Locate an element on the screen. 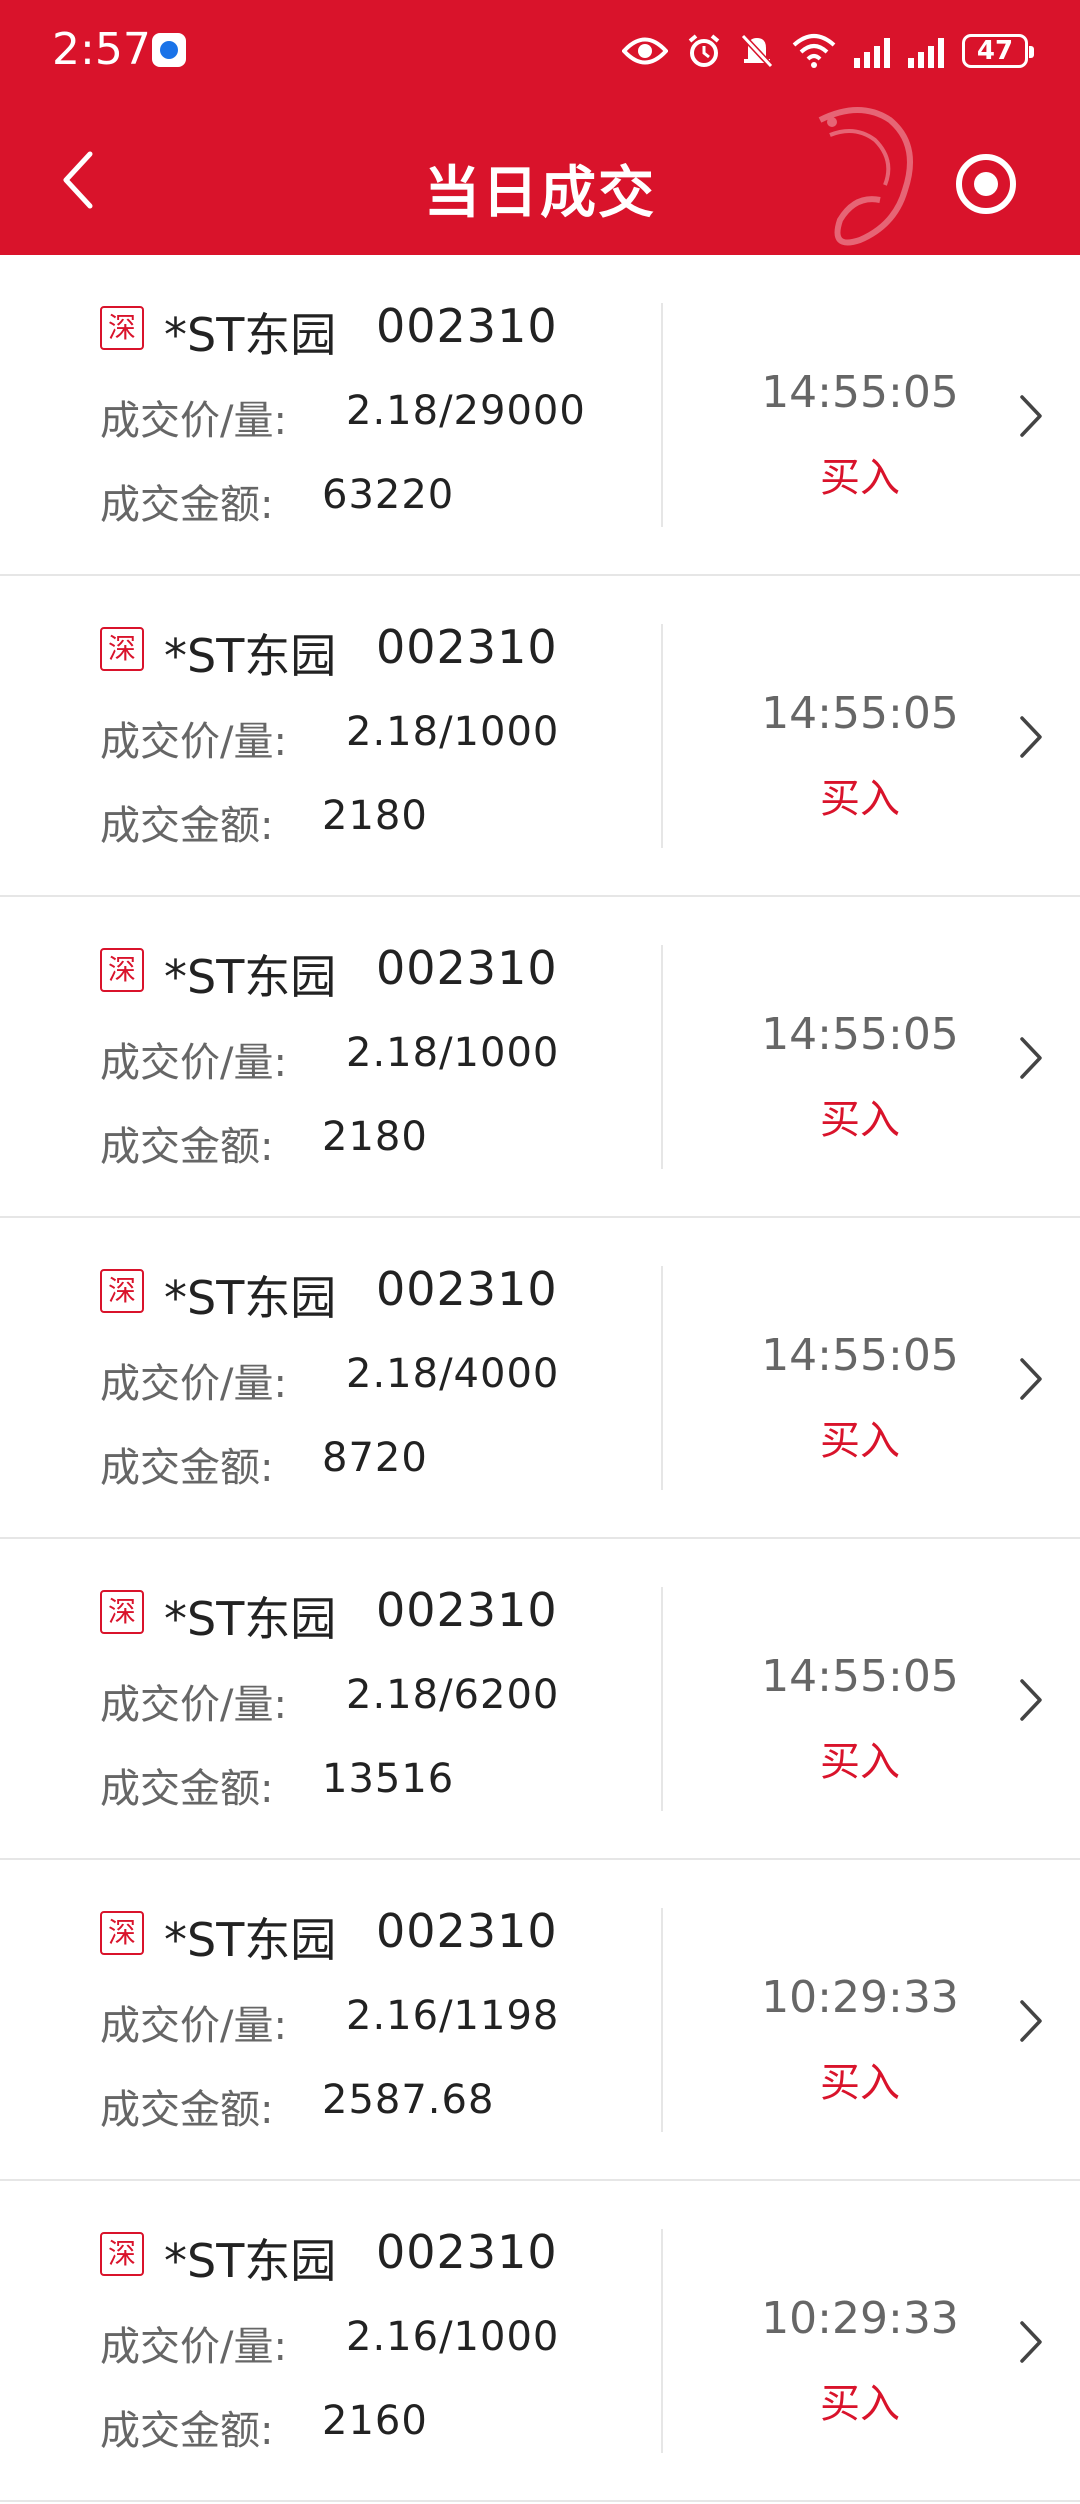 The height and width of the screenshot is (2504, 1080). status-time: 2:57 is located at coordinates (101, 49).